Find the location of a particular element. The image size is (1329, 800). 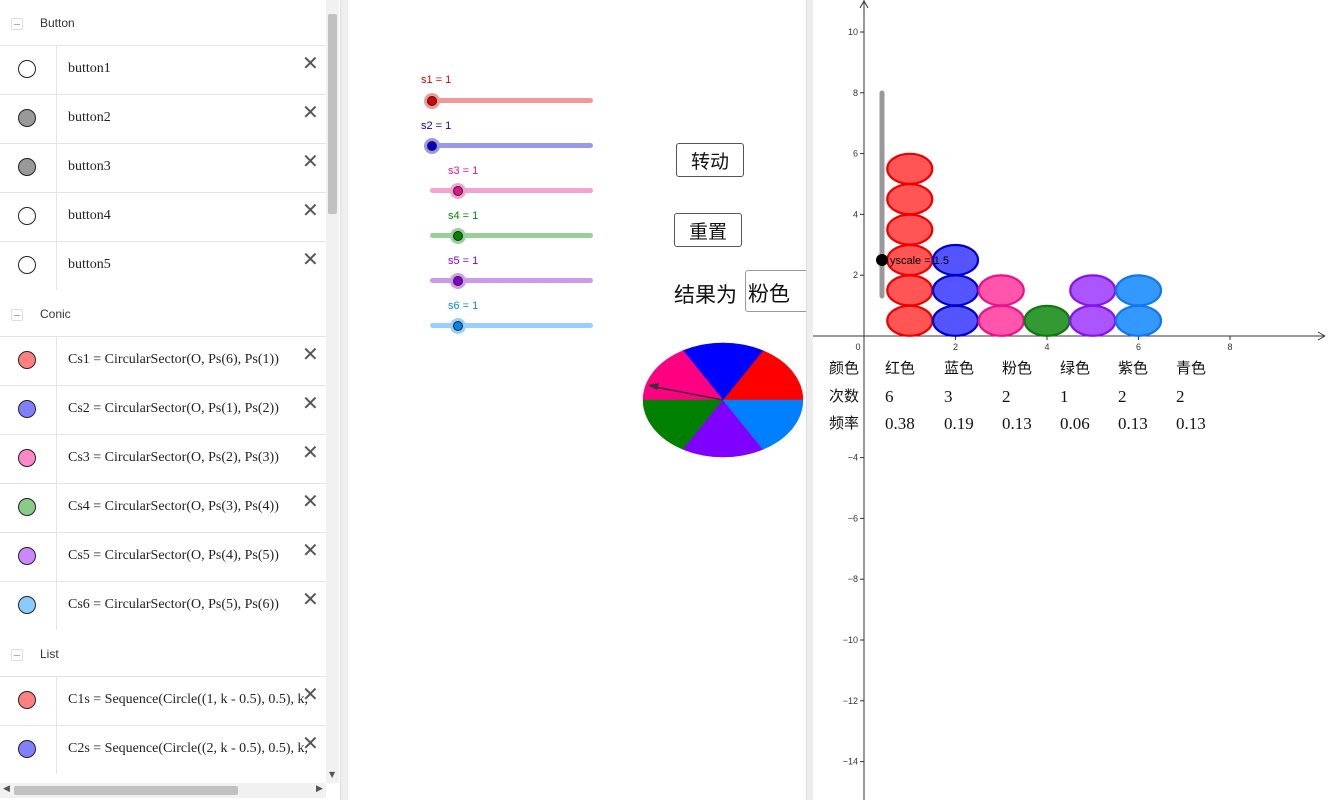

algebra-row: Cs2 = CircularSector(O, Ps(1), Ps(2)) ✕ is located at coordinates (163, 409).